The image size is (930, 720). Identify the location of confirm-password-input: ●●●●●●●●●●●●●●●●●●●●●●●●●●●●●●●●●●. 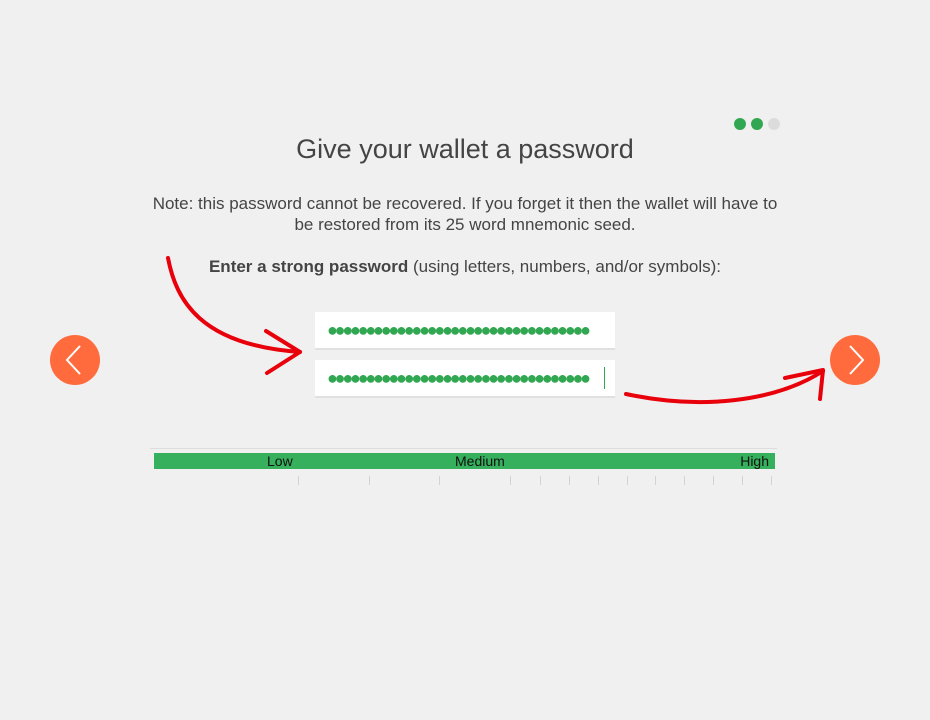
(465, 379).